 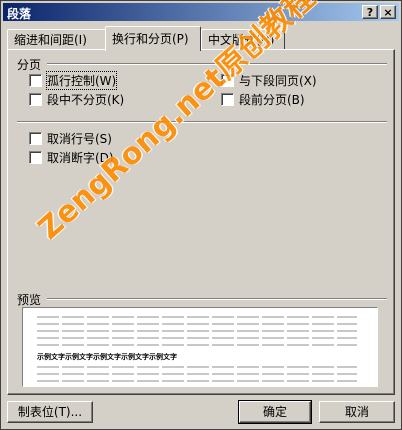 I want to click on keep-lines-together-option: 段中不分页(K), so click(x=77, y=99).